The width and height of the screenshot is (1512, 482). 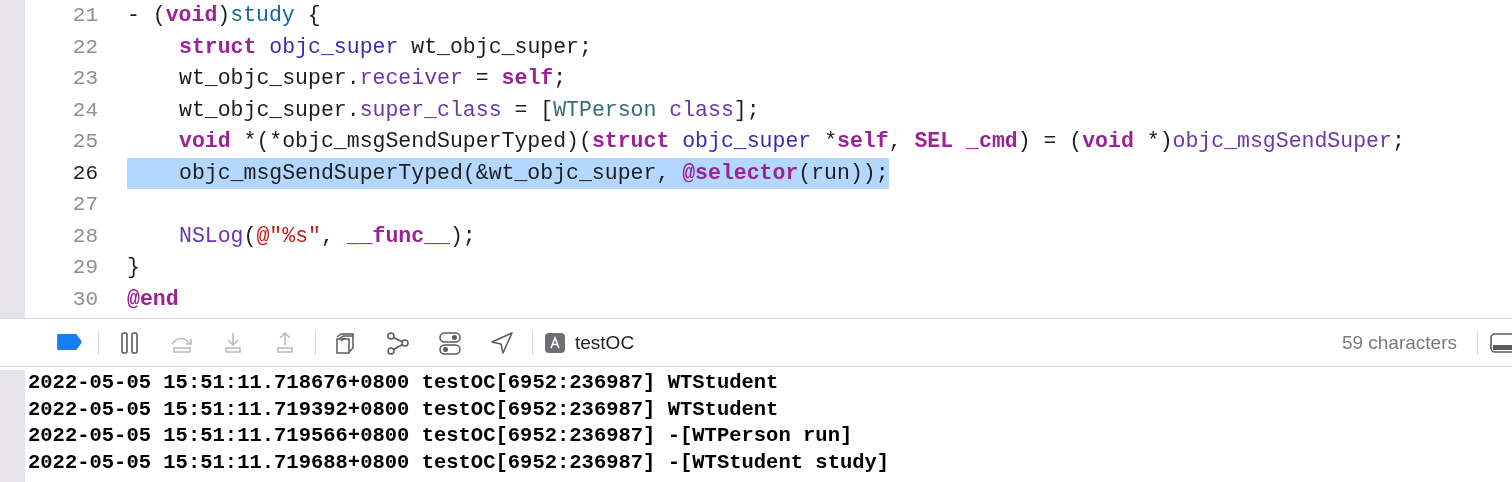 What do you see at coordinates (555, 342) in the screenshot?
I see `app-icon` at bounding box center [555, 342].